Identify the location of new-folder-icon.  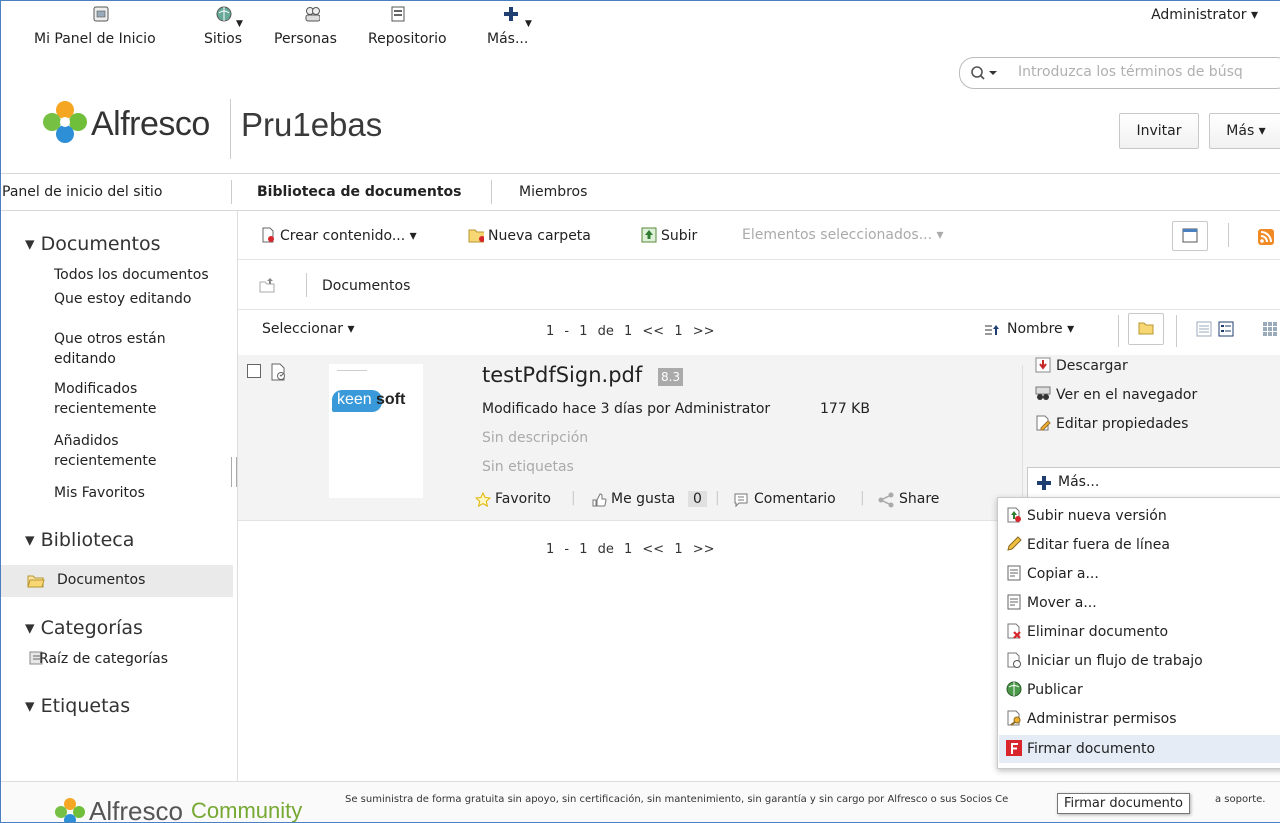
(476, 236).